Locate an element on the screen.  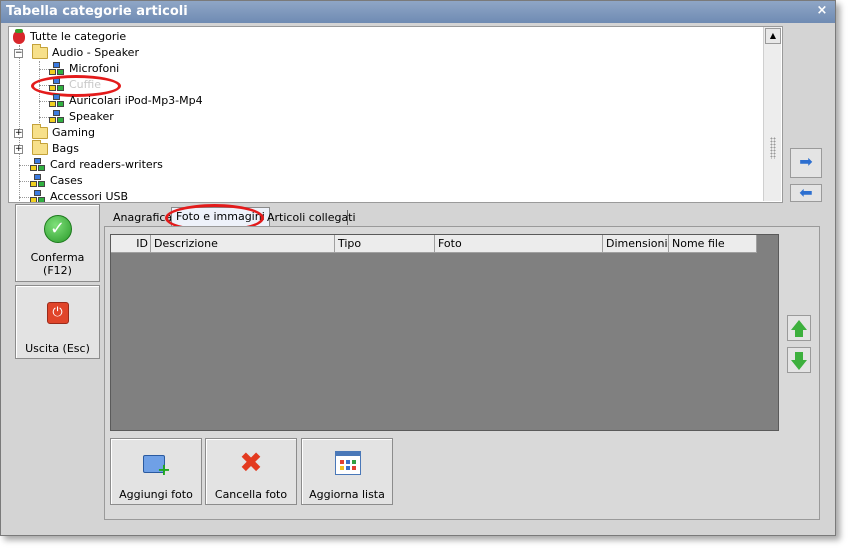
confirm-shortcut: (F12) is located at coordinates (57, 270).